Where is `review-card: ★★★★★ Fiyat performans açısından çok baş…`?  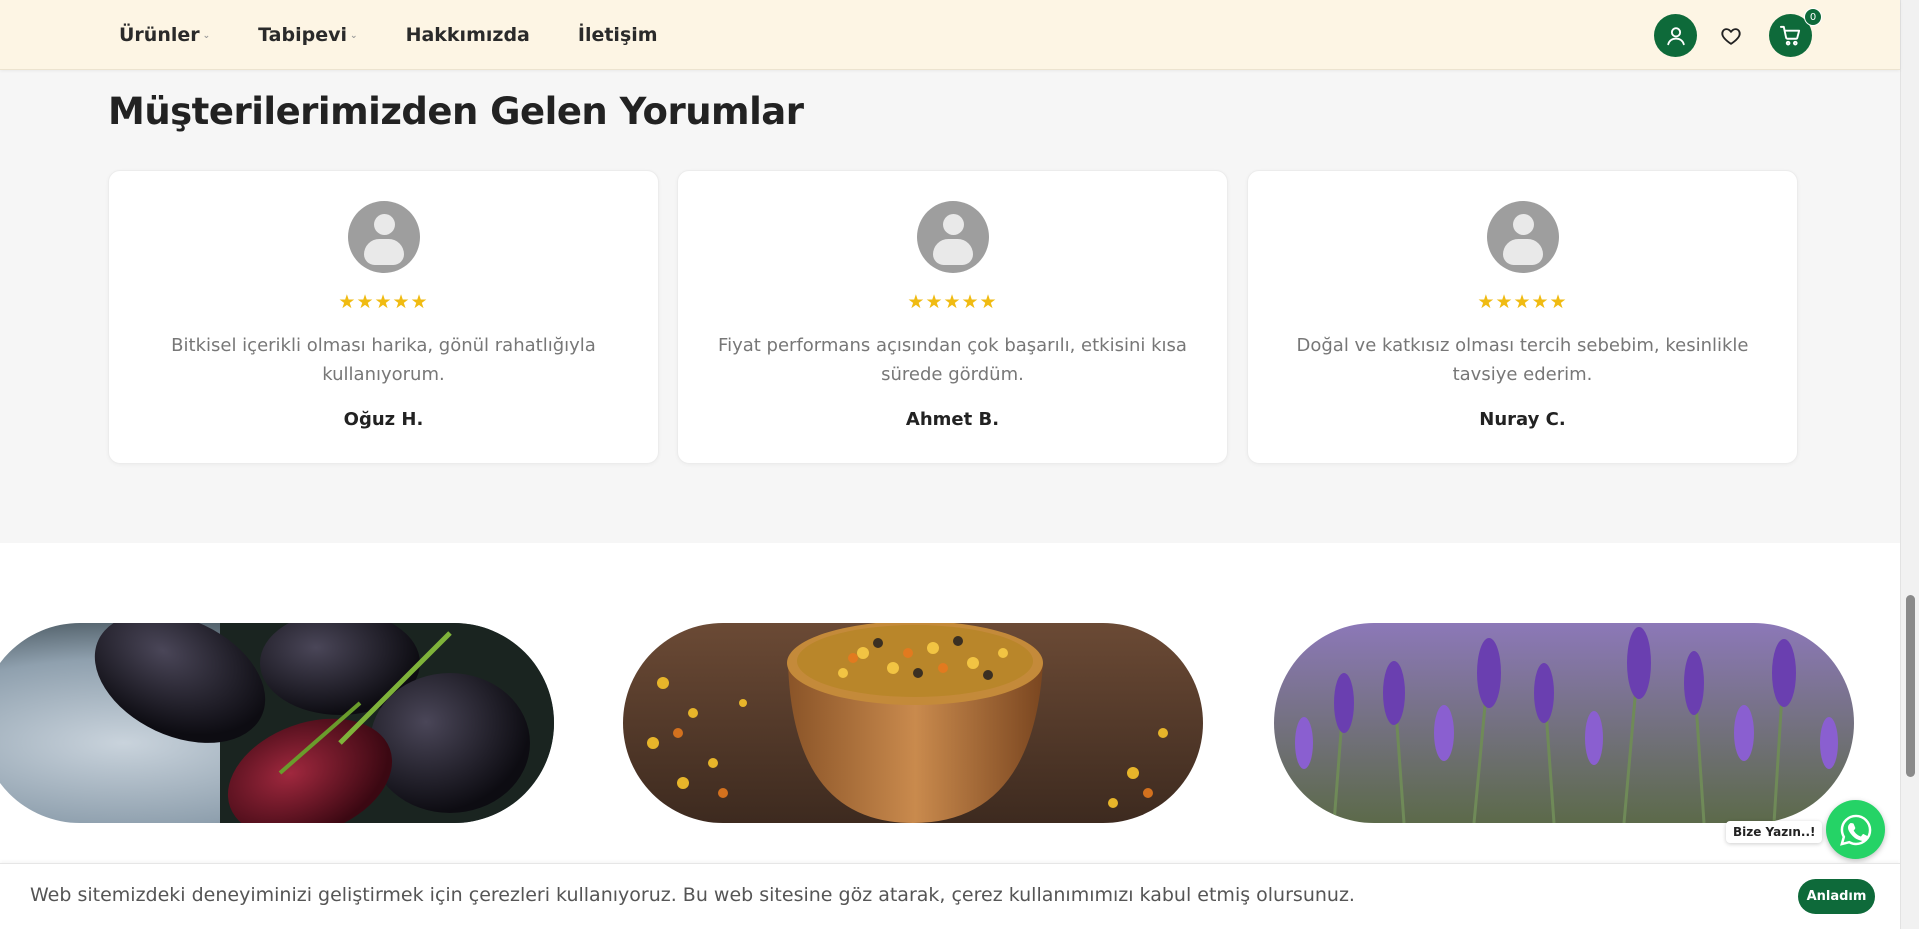 review-card: ★★★★★ Fiyat performans açısından çok baş… is located at coordinates (952, 317).